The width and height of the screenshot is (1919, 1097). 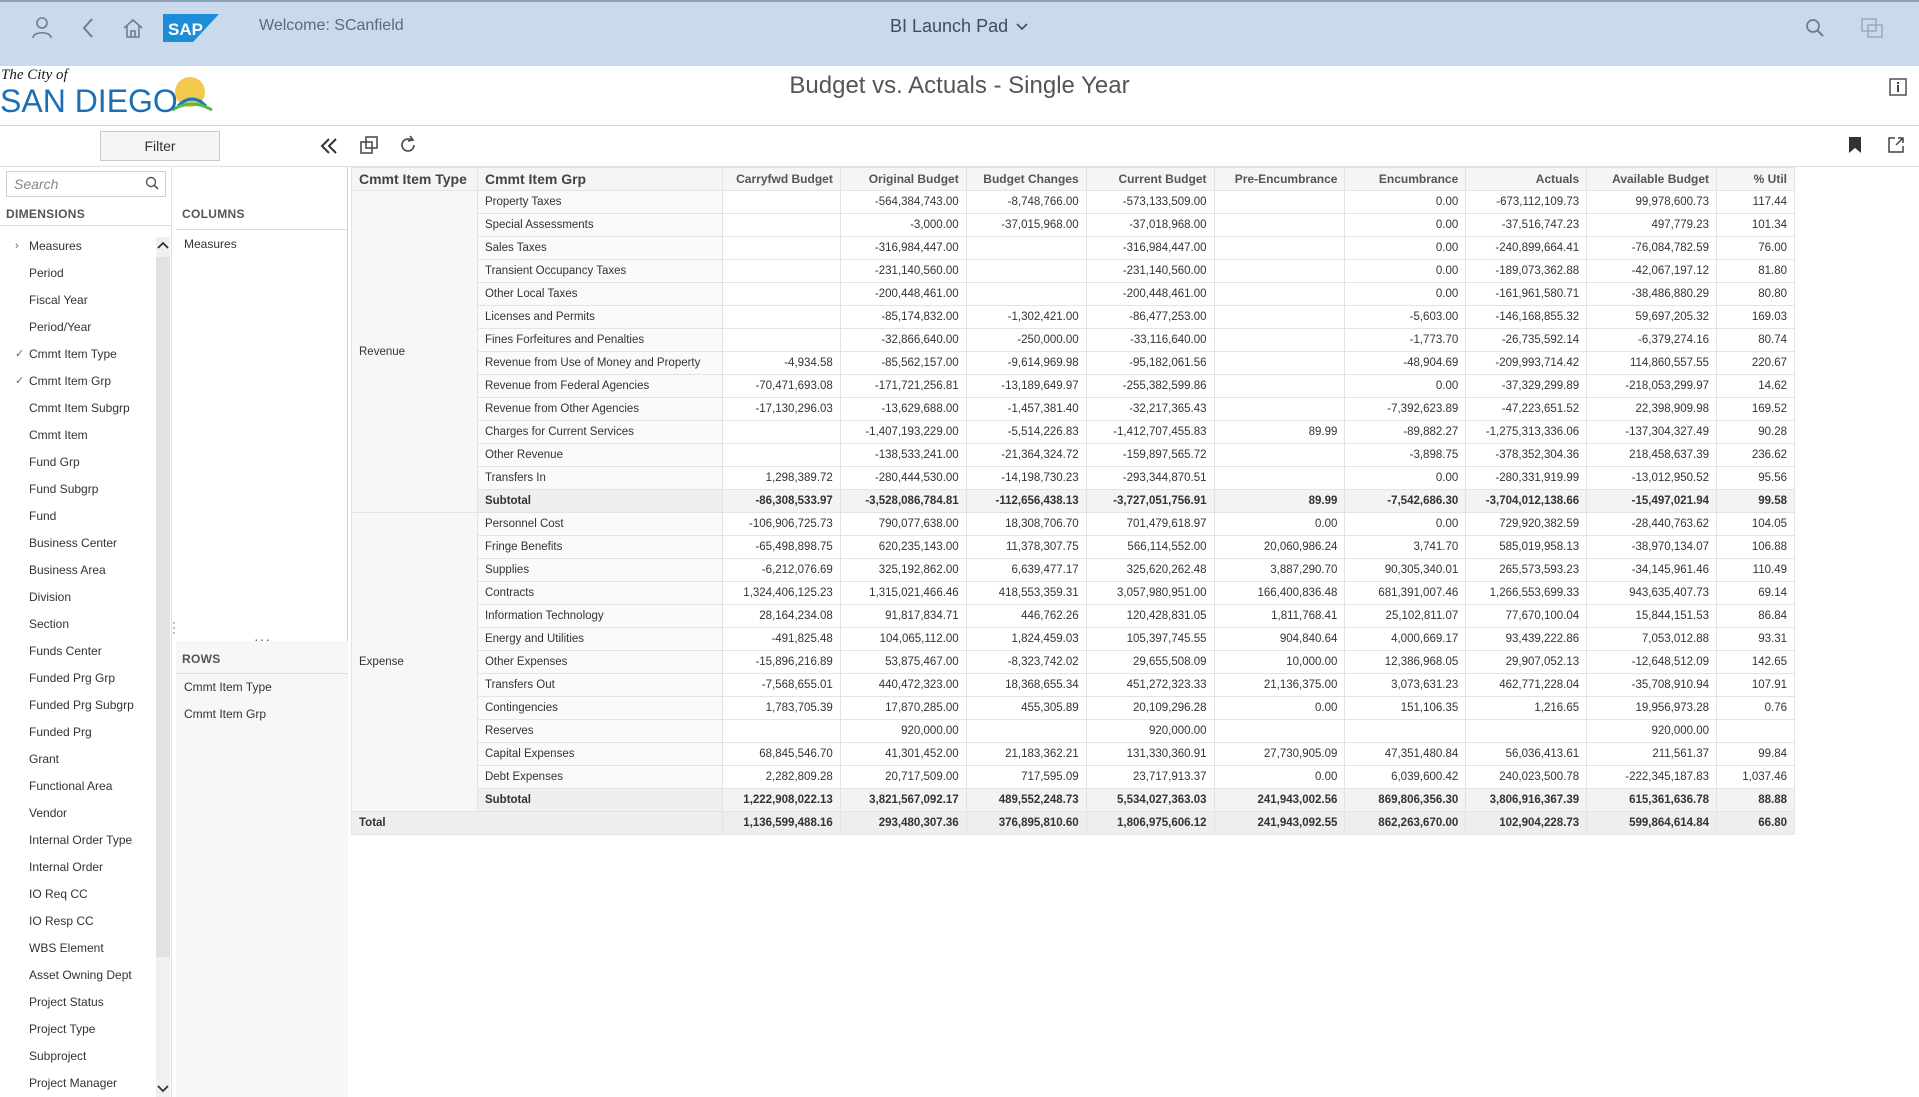 I want to click on row-label: Contingencies, so click(x=599, y=708).